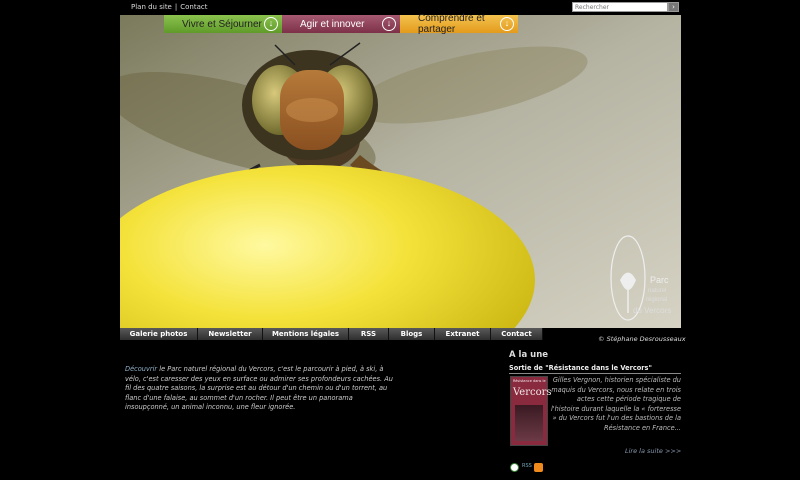 Image resolution: width=800 pixels, height=480 pixels. I want to click on logo-word-1: Parc, so click(659, 280).